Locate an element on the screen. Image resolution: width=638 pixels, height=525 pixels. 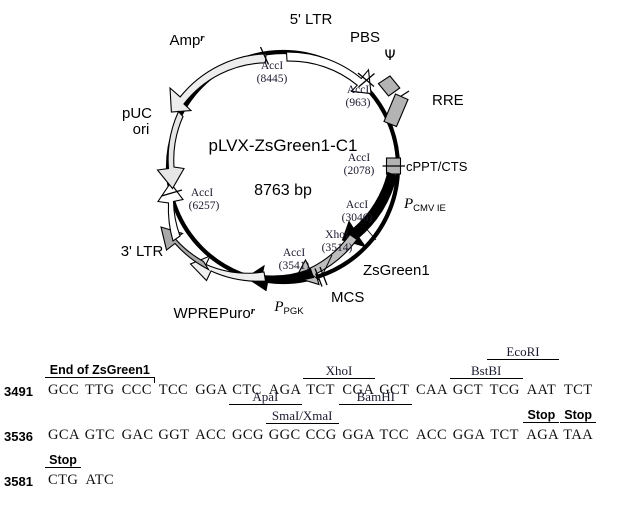
site-label-xhoI-3514-enzyme: XhoI is located at coordinates (337, 235).